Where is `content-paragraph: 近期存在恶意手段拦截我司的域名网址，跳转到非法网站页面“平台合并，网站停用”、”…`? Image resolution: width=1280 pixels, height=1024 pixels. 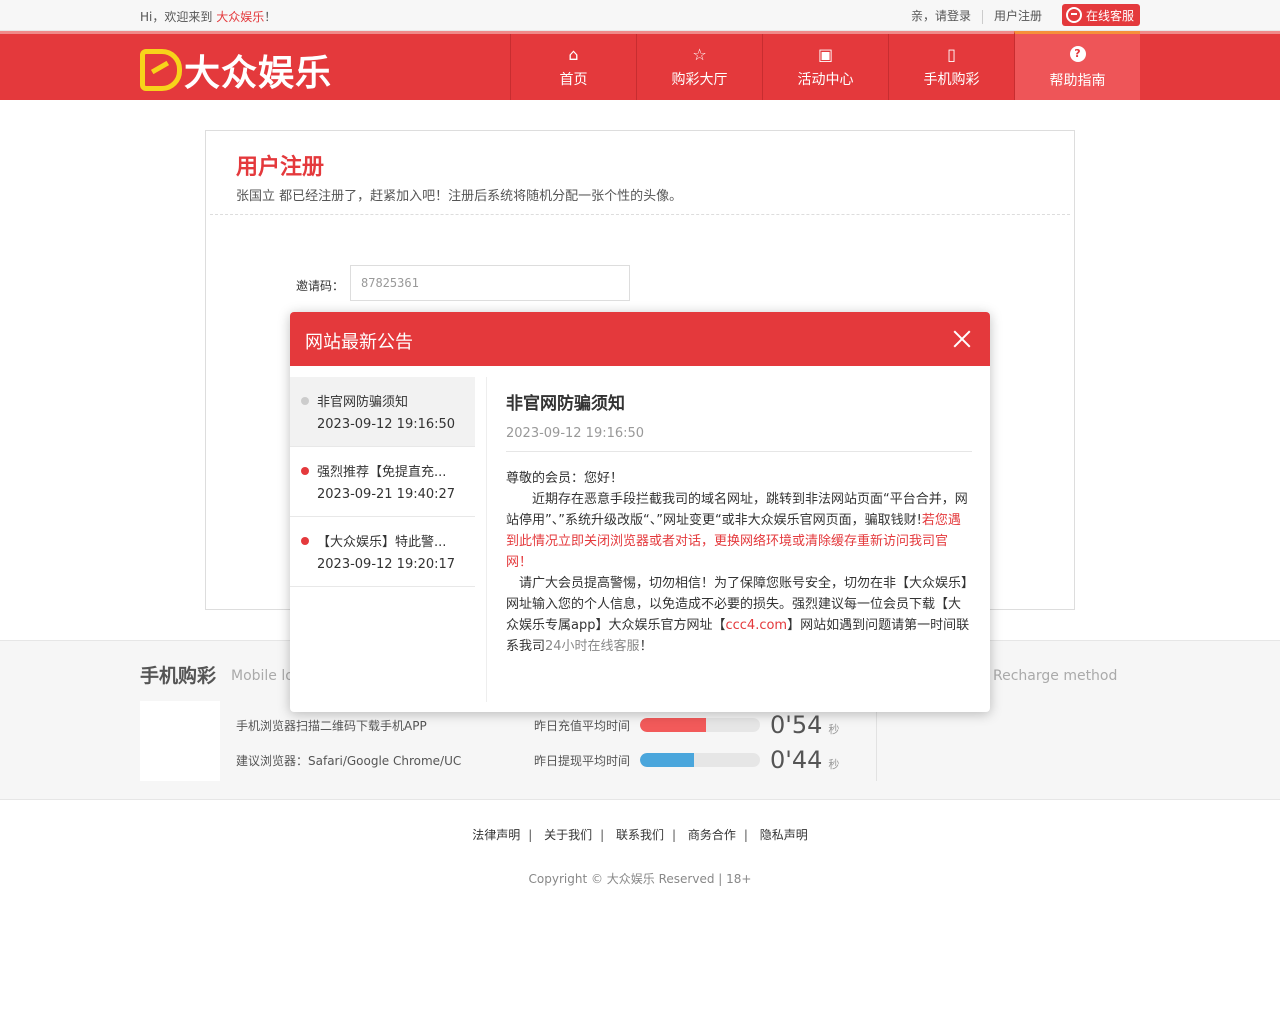 content-paragraph: 近期存在恶意手段拦截我司的域名网址，跳转到非法网站页面“平台合并，网站停用”、”… is located at coordinates (739, 531).